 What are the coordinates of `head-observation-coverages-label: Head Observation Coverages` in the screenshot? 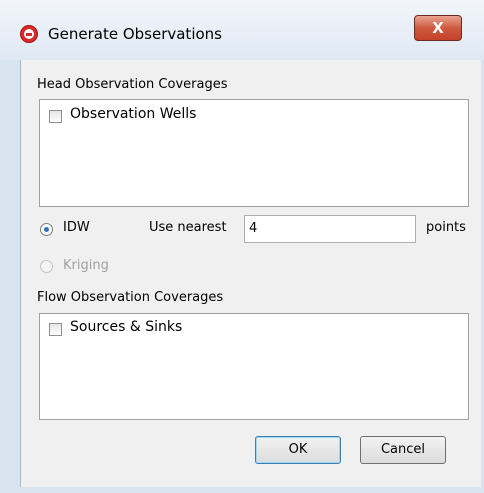 It's located at (132, 84).